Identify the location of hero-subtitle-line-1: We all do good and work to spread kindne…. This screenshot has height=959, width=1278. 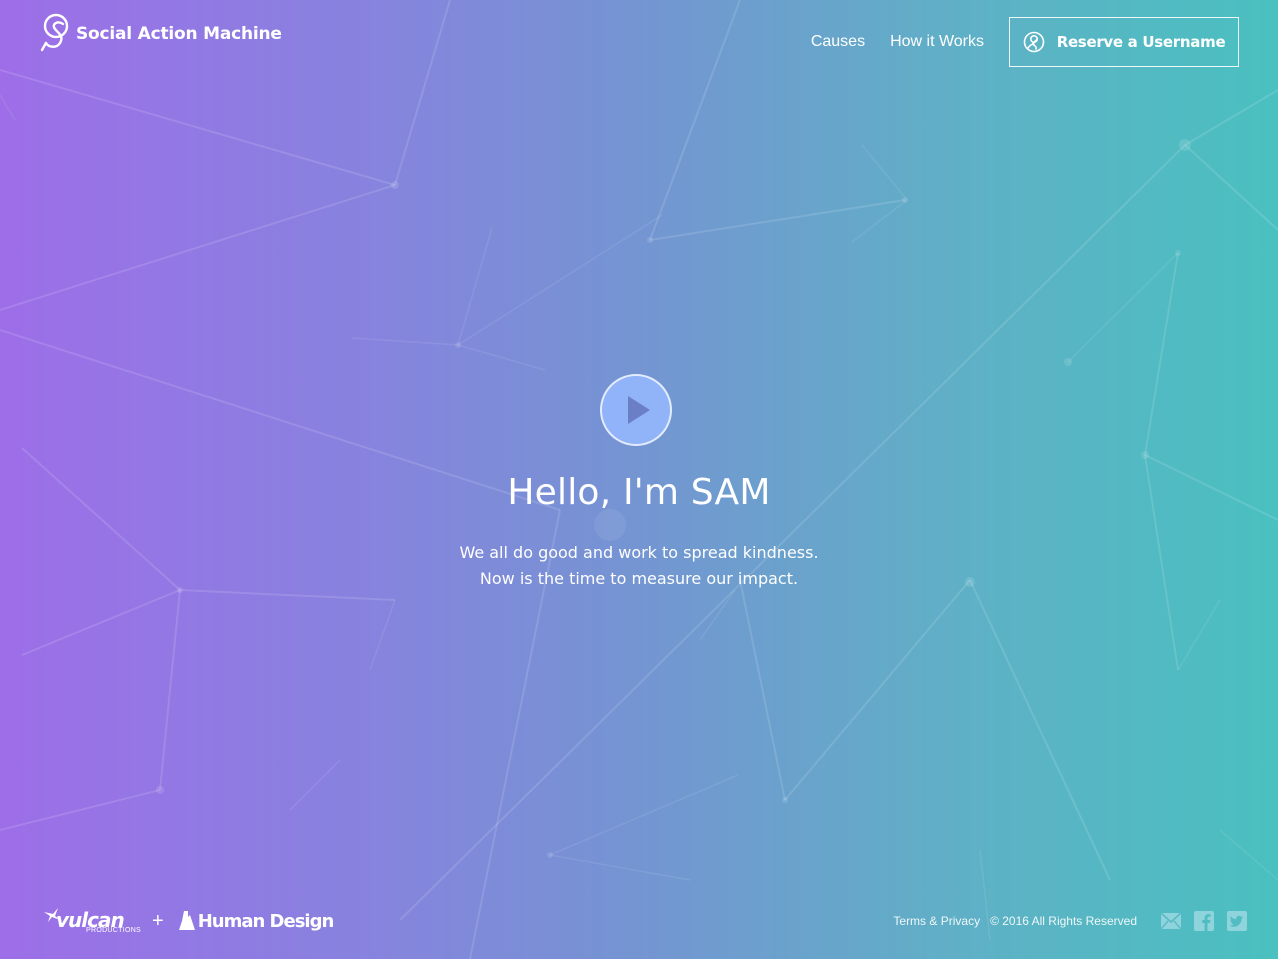
(639, 552).